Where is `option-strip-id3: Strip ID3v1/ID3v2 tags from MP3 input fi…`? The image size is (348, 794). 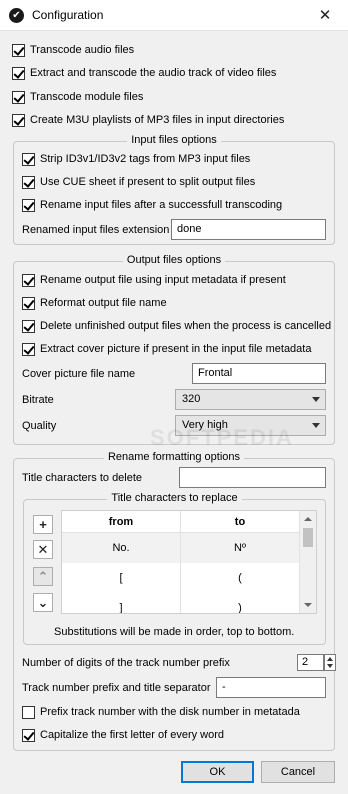 option-strip-id3: Strip ID3v1/ID3v2 tags from MP3 input fi… is located at coordinates (136, 159).